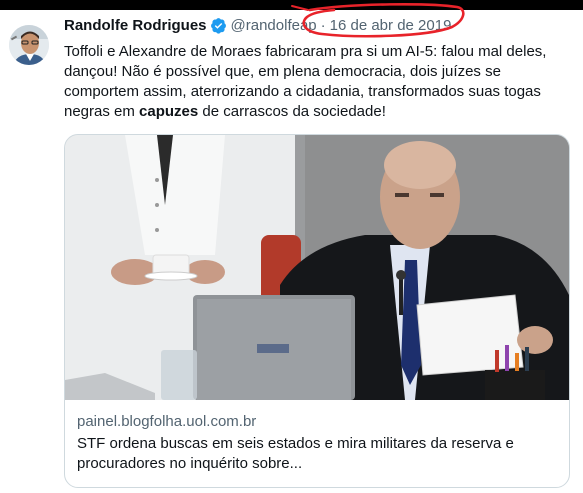 The width and height of the screenshot is (583, 493). What do you see at coordinates (291, 5) in the screenshot?
I see `top-black-bar` at bounding box center [291, 5].